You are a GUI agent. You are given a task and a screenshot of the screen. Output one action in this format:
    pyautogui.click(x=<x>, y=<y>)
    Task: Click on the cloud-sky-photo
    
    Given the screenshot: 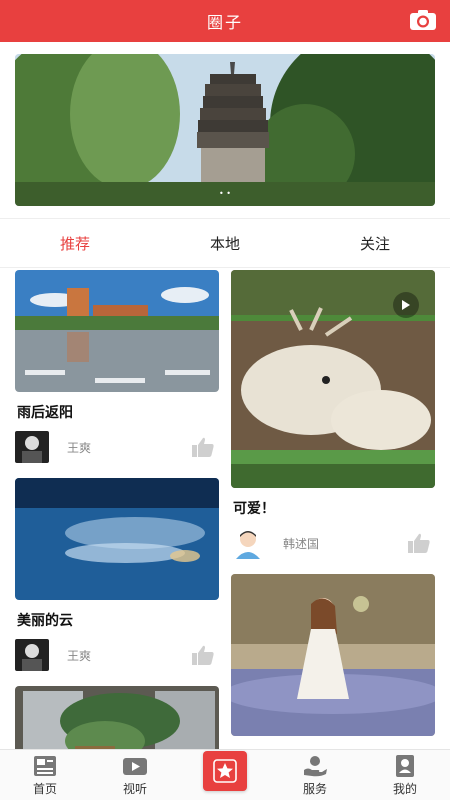 What is the action you would take?
    pyautogui.click(x=117, y=539)
    